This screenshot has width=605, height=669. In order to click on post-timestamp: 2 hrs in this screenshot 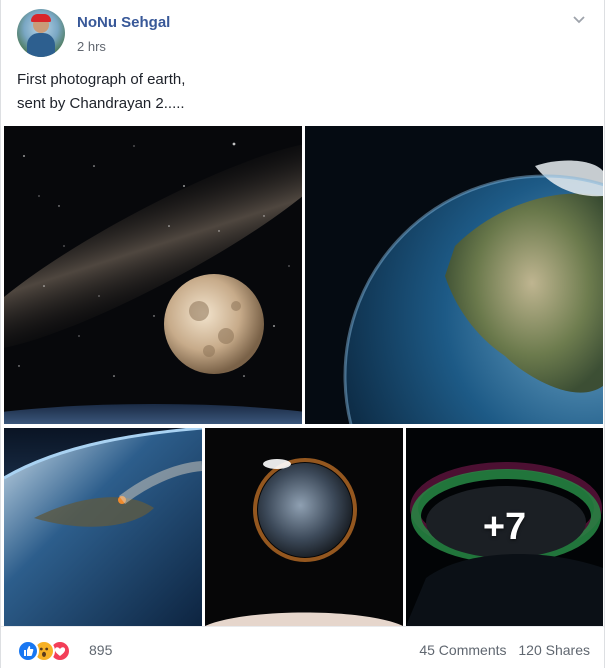, I will do `click(91, 46)`.